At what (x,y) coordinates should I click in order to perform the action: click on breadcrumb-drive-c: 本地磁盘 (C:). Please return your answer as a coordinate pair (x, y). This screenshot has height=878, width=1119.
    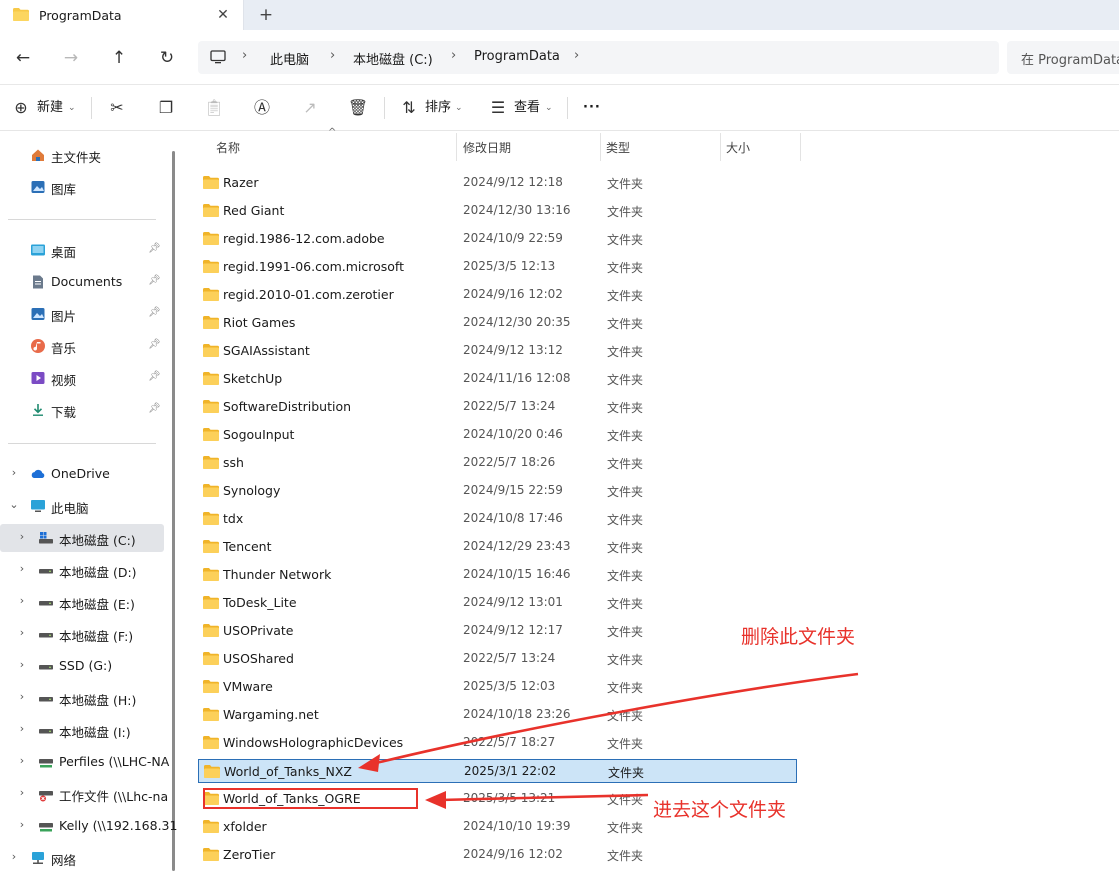
    Looking at the image, I should click on (393, 58).